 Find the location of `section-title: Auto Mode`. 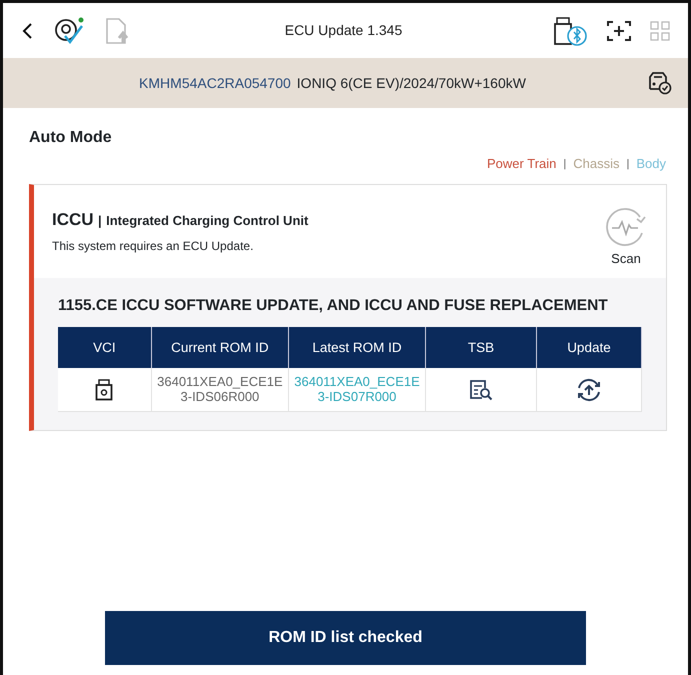

section-title: Auto Mode is located at coordinates (70, 138).